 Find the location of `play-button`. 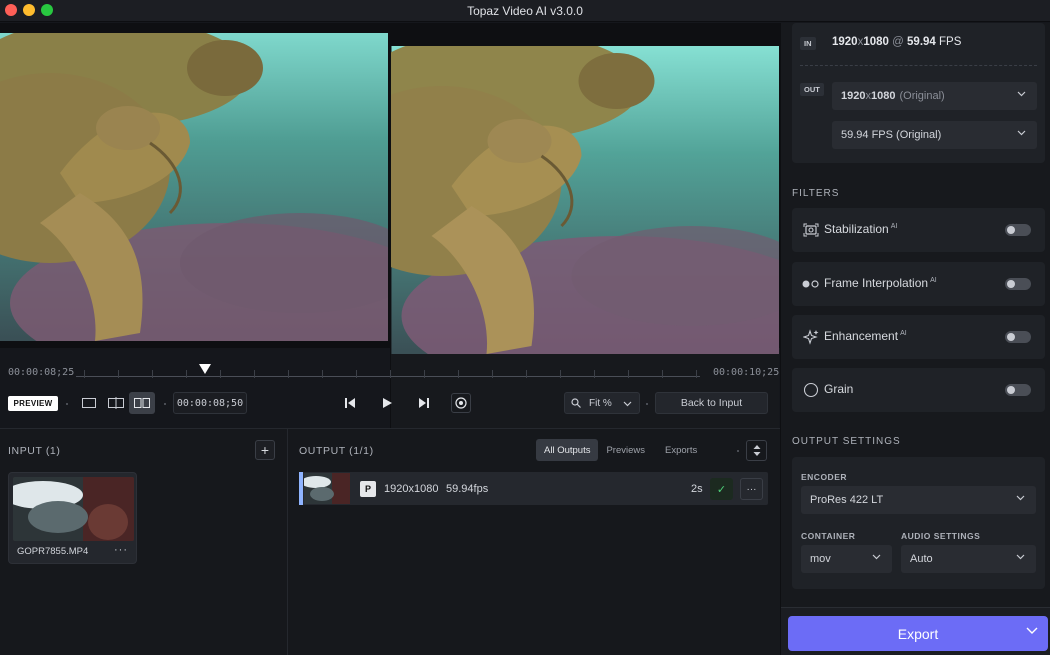

play-button is located at coordinates (387, 403).